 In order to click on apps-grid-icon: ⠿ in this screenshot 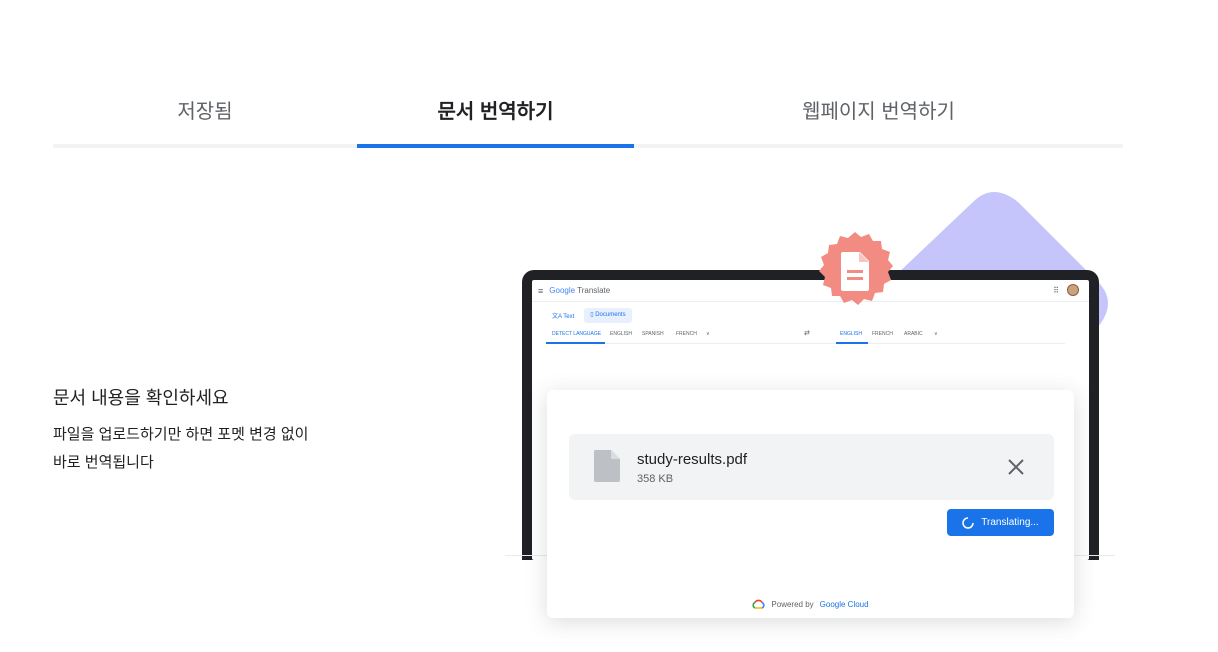, I will do `click(1056, 290)`.